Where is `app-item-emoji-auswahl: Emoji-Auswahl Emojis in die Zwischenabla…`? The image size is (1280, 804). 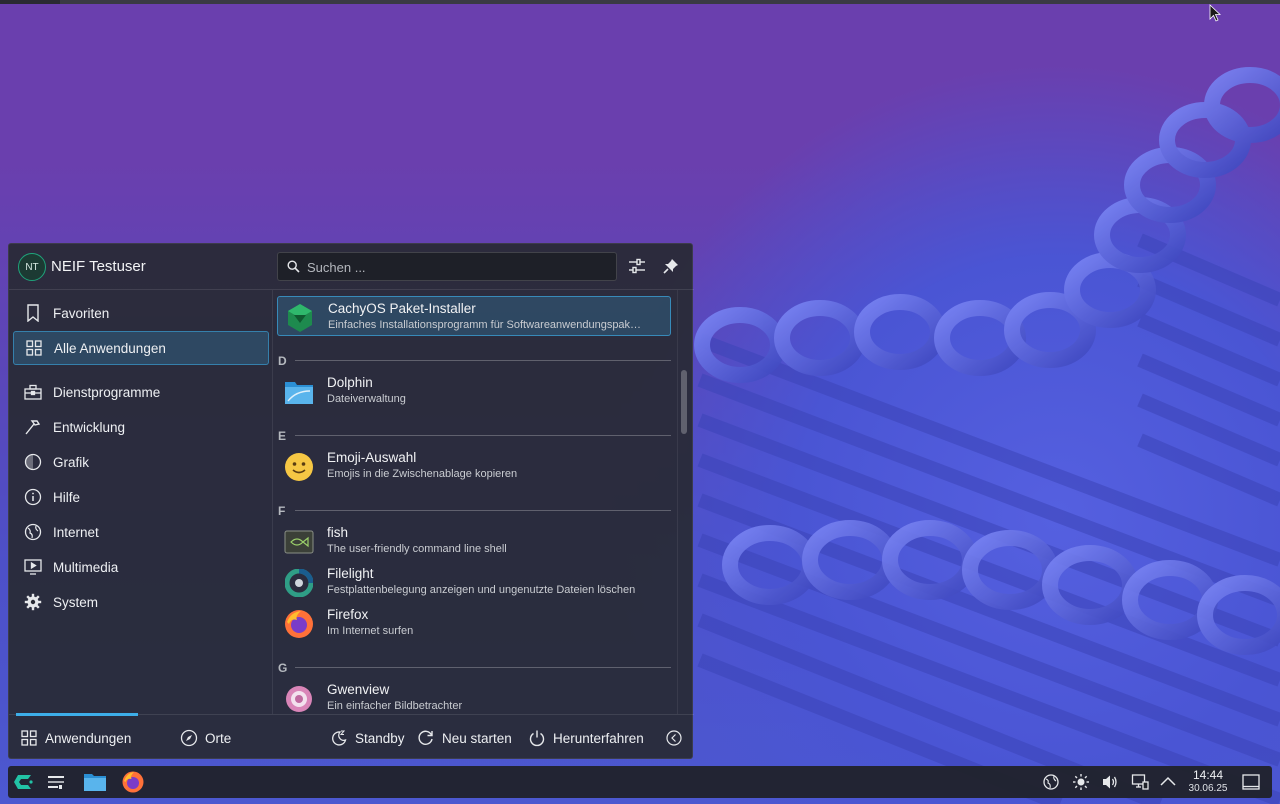
app-item-emoji-auswahl: Emoji-Auswahl Emojis in die Zwischenabla… is located at coordinates (474, 466).